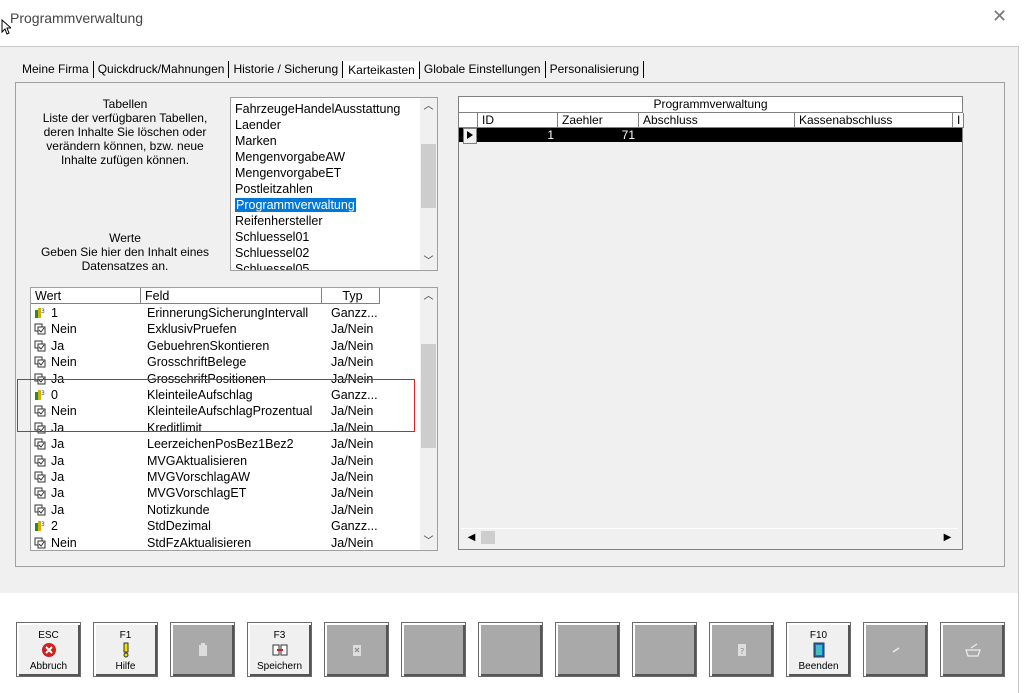 The image size is (1024, 693). I want to click on table-row: Nein ExklusivPruefen Ja/Nein, so click(225, 329).